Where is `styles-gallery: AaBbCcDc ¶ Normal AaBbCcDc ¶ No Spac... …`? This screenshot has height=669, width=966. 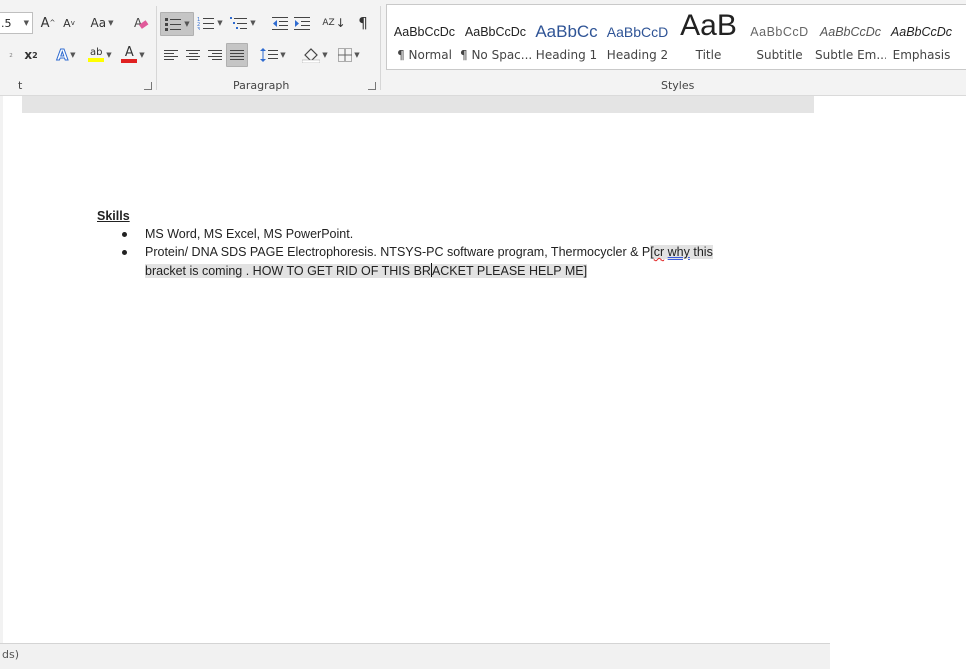 styles-gallery: AaBbCcDc ¶ Normal AaBbCcDc ¶ No Spac... … is located at coordinates (676, 37).